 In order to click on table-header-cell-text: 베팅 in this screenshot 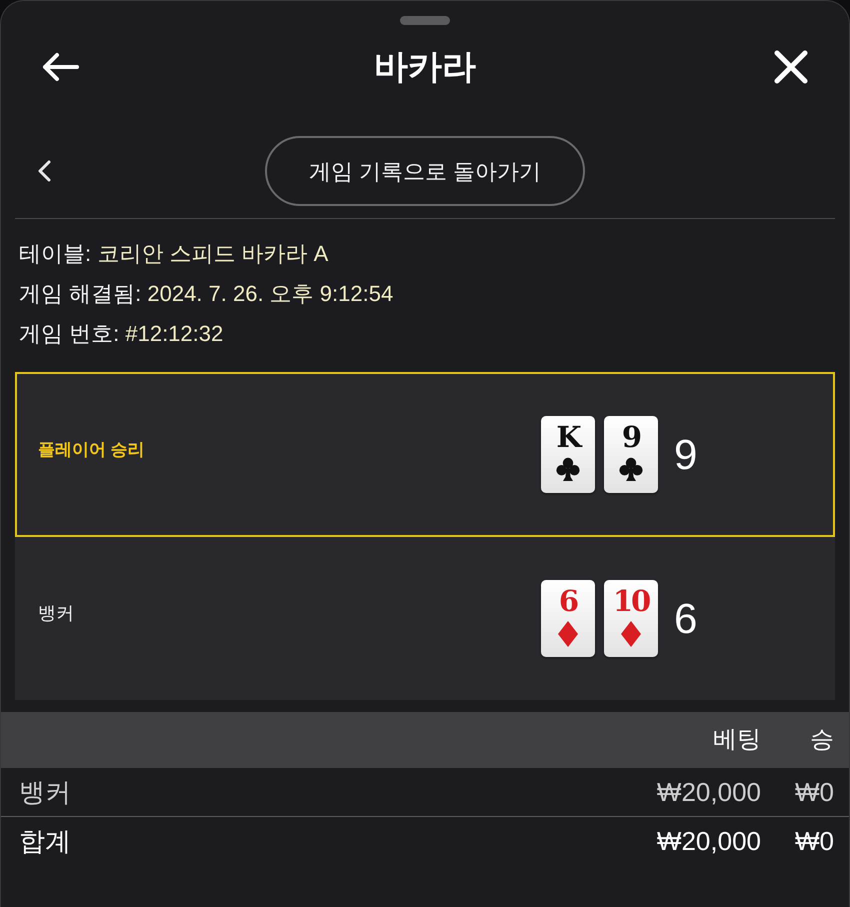, I will do `click(736, 740)`.